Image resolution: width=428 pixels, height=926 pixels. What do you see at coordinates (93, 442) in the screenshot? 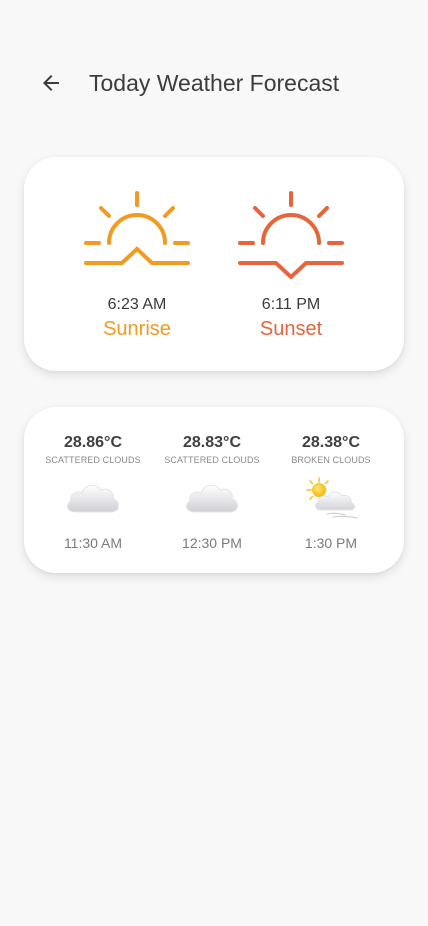
I see `forecast-temperature: 28.86°C` at bounding box center [93, 442].